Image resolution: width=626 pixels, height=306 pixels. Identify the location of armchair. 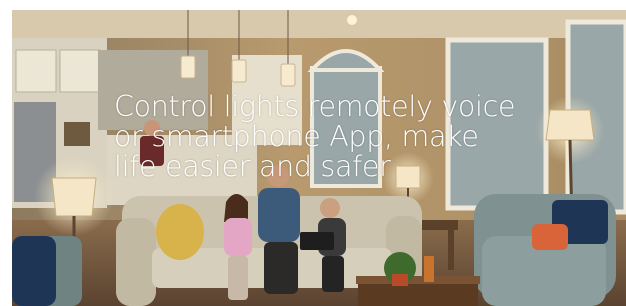
(545, 250).